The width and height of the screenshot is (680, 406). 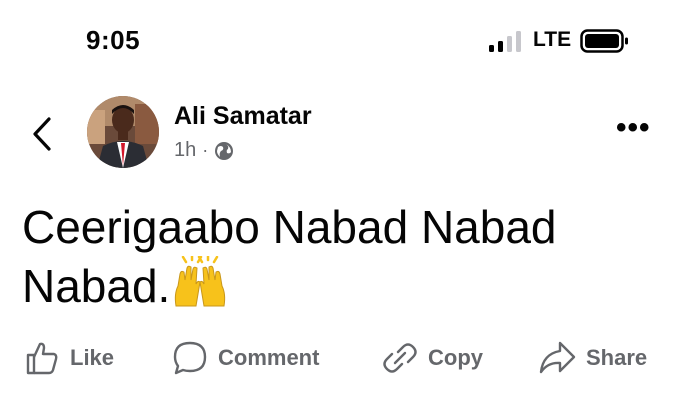 What do you see at coordinates (269, 357) in the screenshot?
I see `comment-label: Comment` at bounding box center [269, 357].